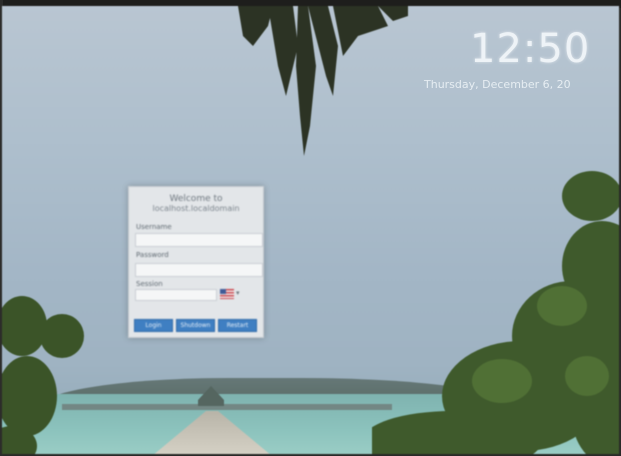  What do you see at coordinates (43, 375) in the screenshot?
I see `tree-foliage-left` at bounding box center [43, 375].